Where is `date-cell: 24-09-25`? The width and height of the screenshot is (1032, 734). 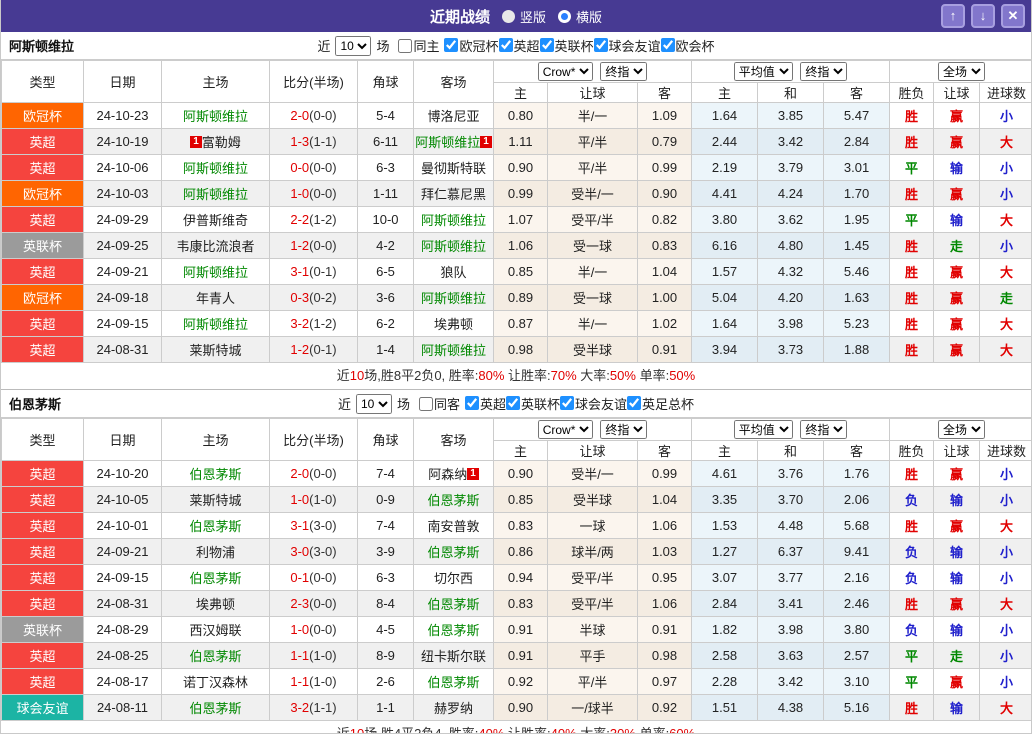
date-cell: 24-09-25 is located at coordinates (122, 245).